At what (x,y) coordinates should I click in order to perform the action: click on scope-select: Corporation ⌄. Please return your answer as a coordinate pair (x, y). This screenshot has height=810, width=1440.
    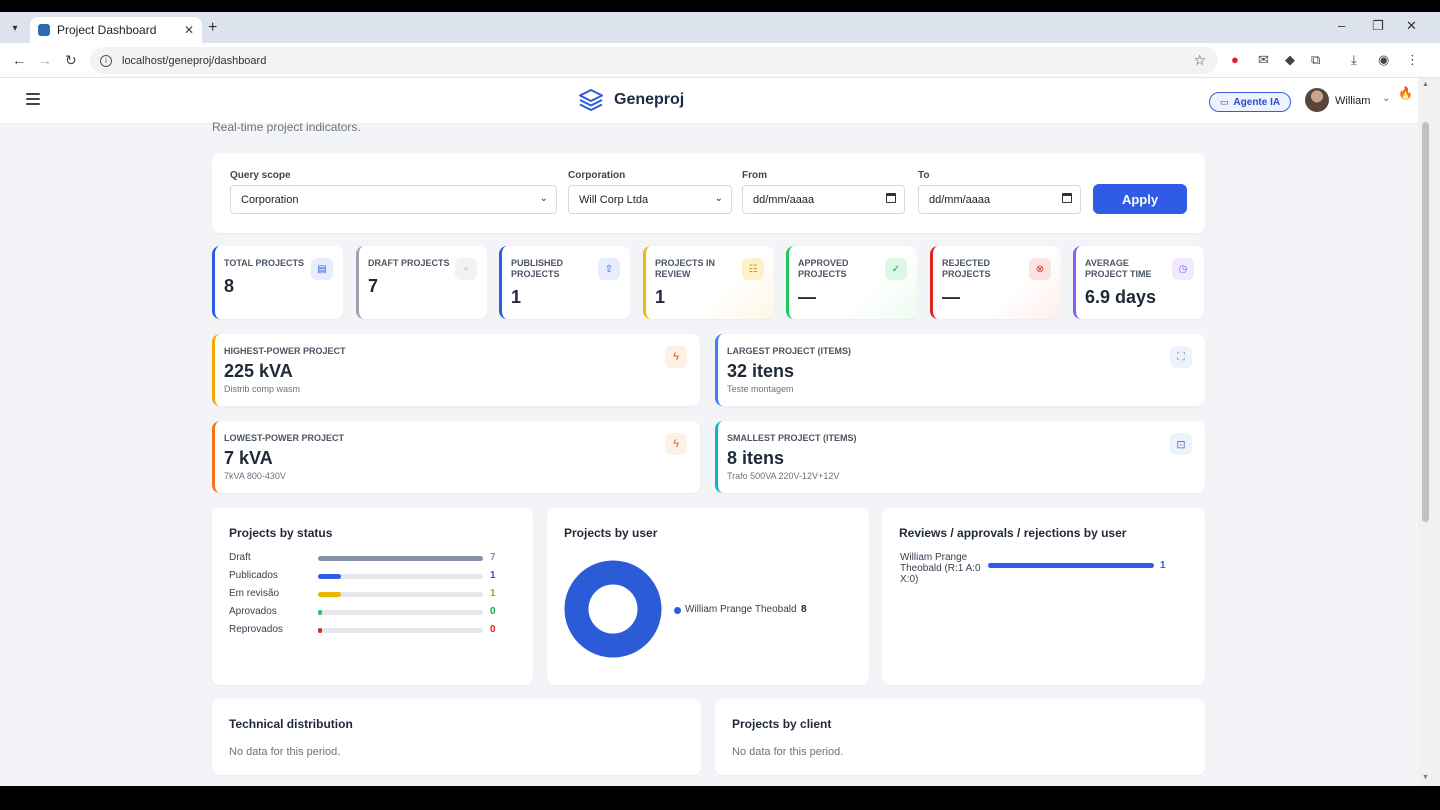
    Looking at the image, I should click on (393, 199).